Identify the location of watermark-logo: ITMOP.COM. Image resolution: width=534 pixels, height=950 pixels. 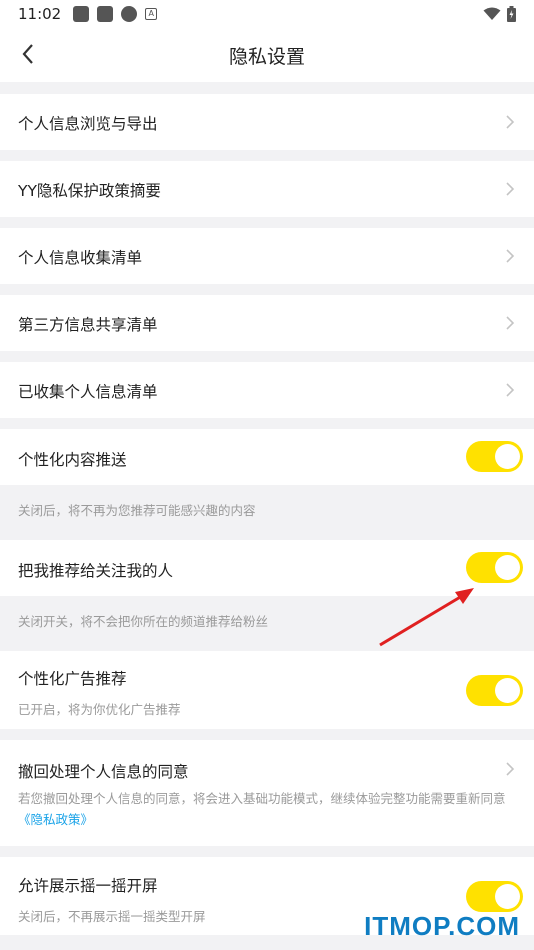
(442, 926).